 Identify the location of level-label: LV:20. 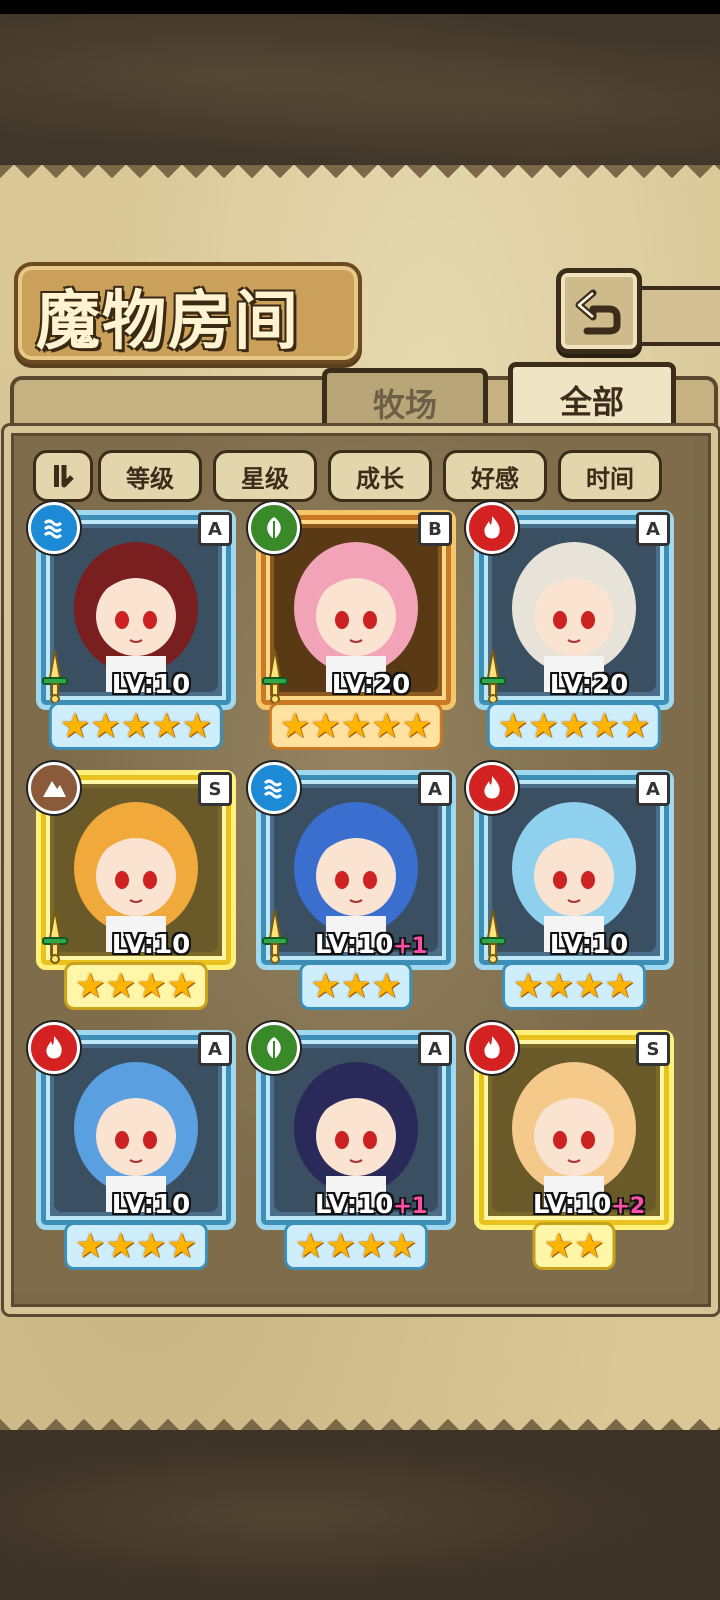
(589, 685).